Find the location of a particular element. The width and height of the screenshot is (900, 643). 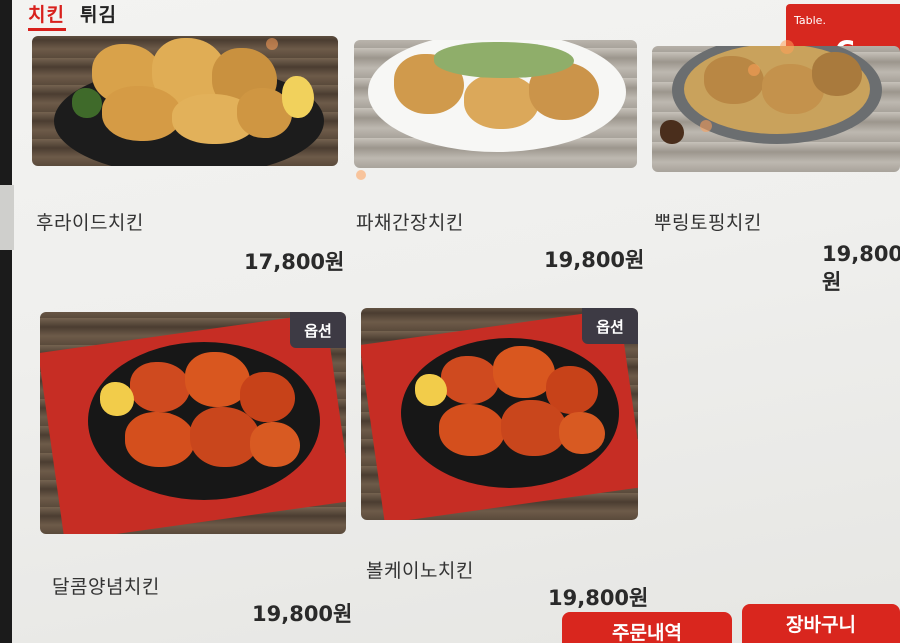

active-tab-indicator is located at coordinates (47, 29).